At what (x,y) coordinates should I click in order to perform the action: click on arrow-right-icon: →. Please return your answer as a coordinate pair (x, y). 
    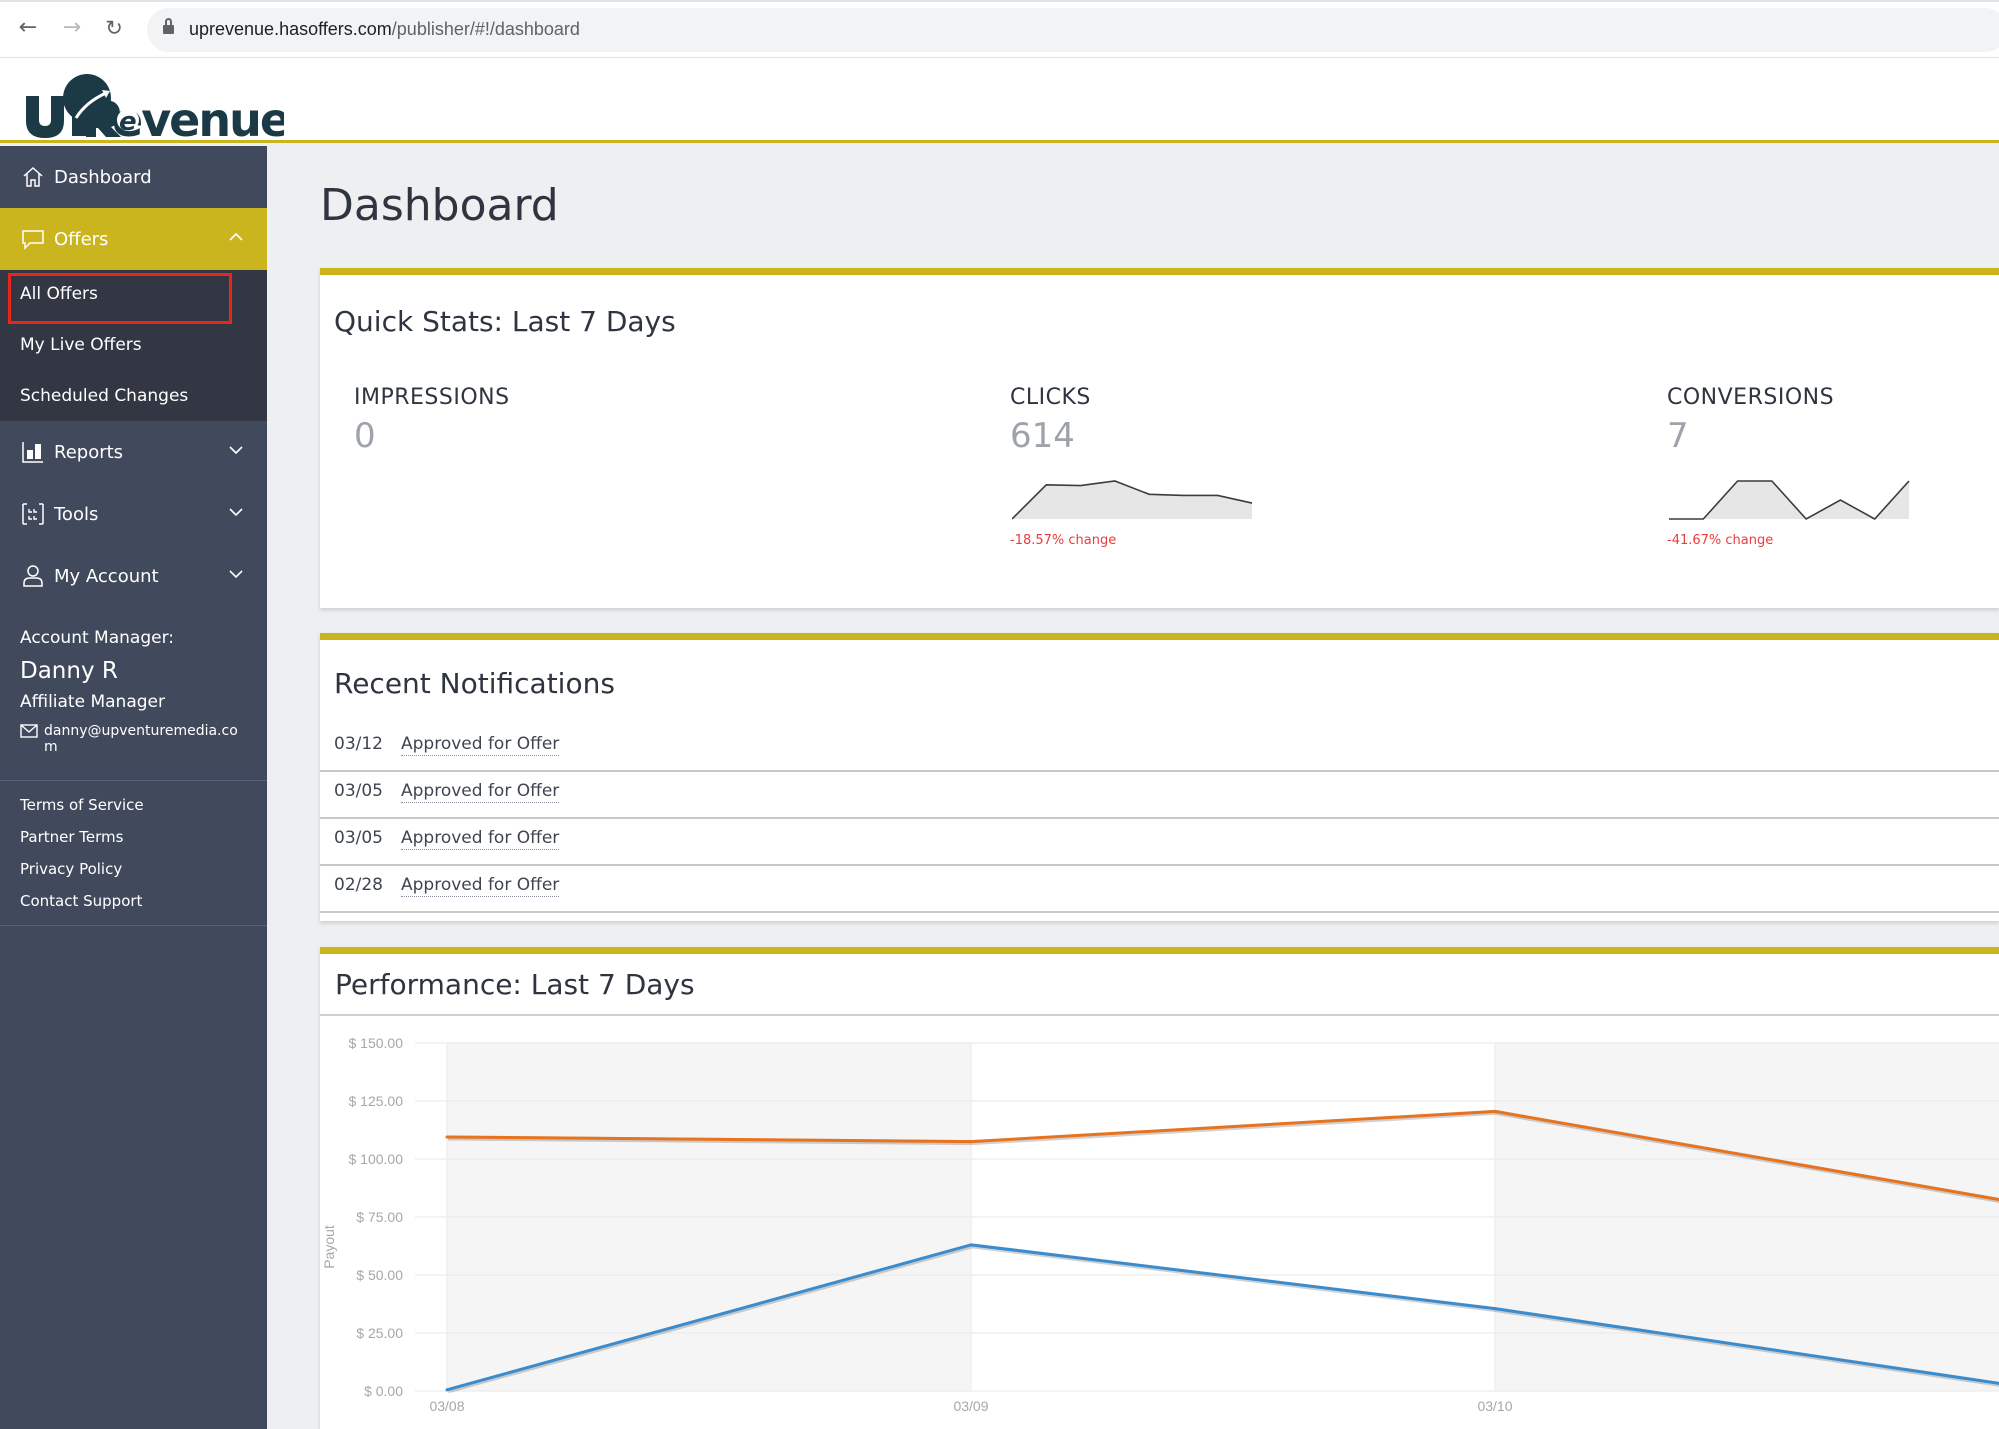
    Looking at the image, I should click on (72, 28).